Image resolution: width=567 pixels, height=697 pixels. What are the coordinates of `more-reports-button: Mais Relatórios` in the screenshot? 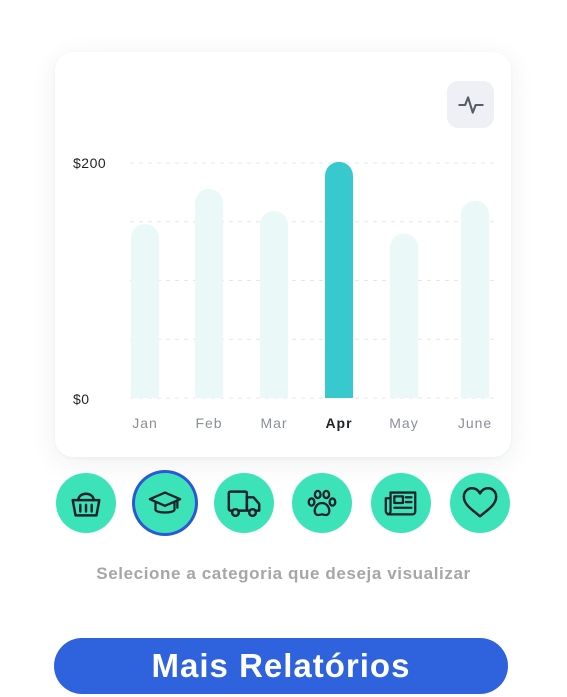 It's located at (281, 666).